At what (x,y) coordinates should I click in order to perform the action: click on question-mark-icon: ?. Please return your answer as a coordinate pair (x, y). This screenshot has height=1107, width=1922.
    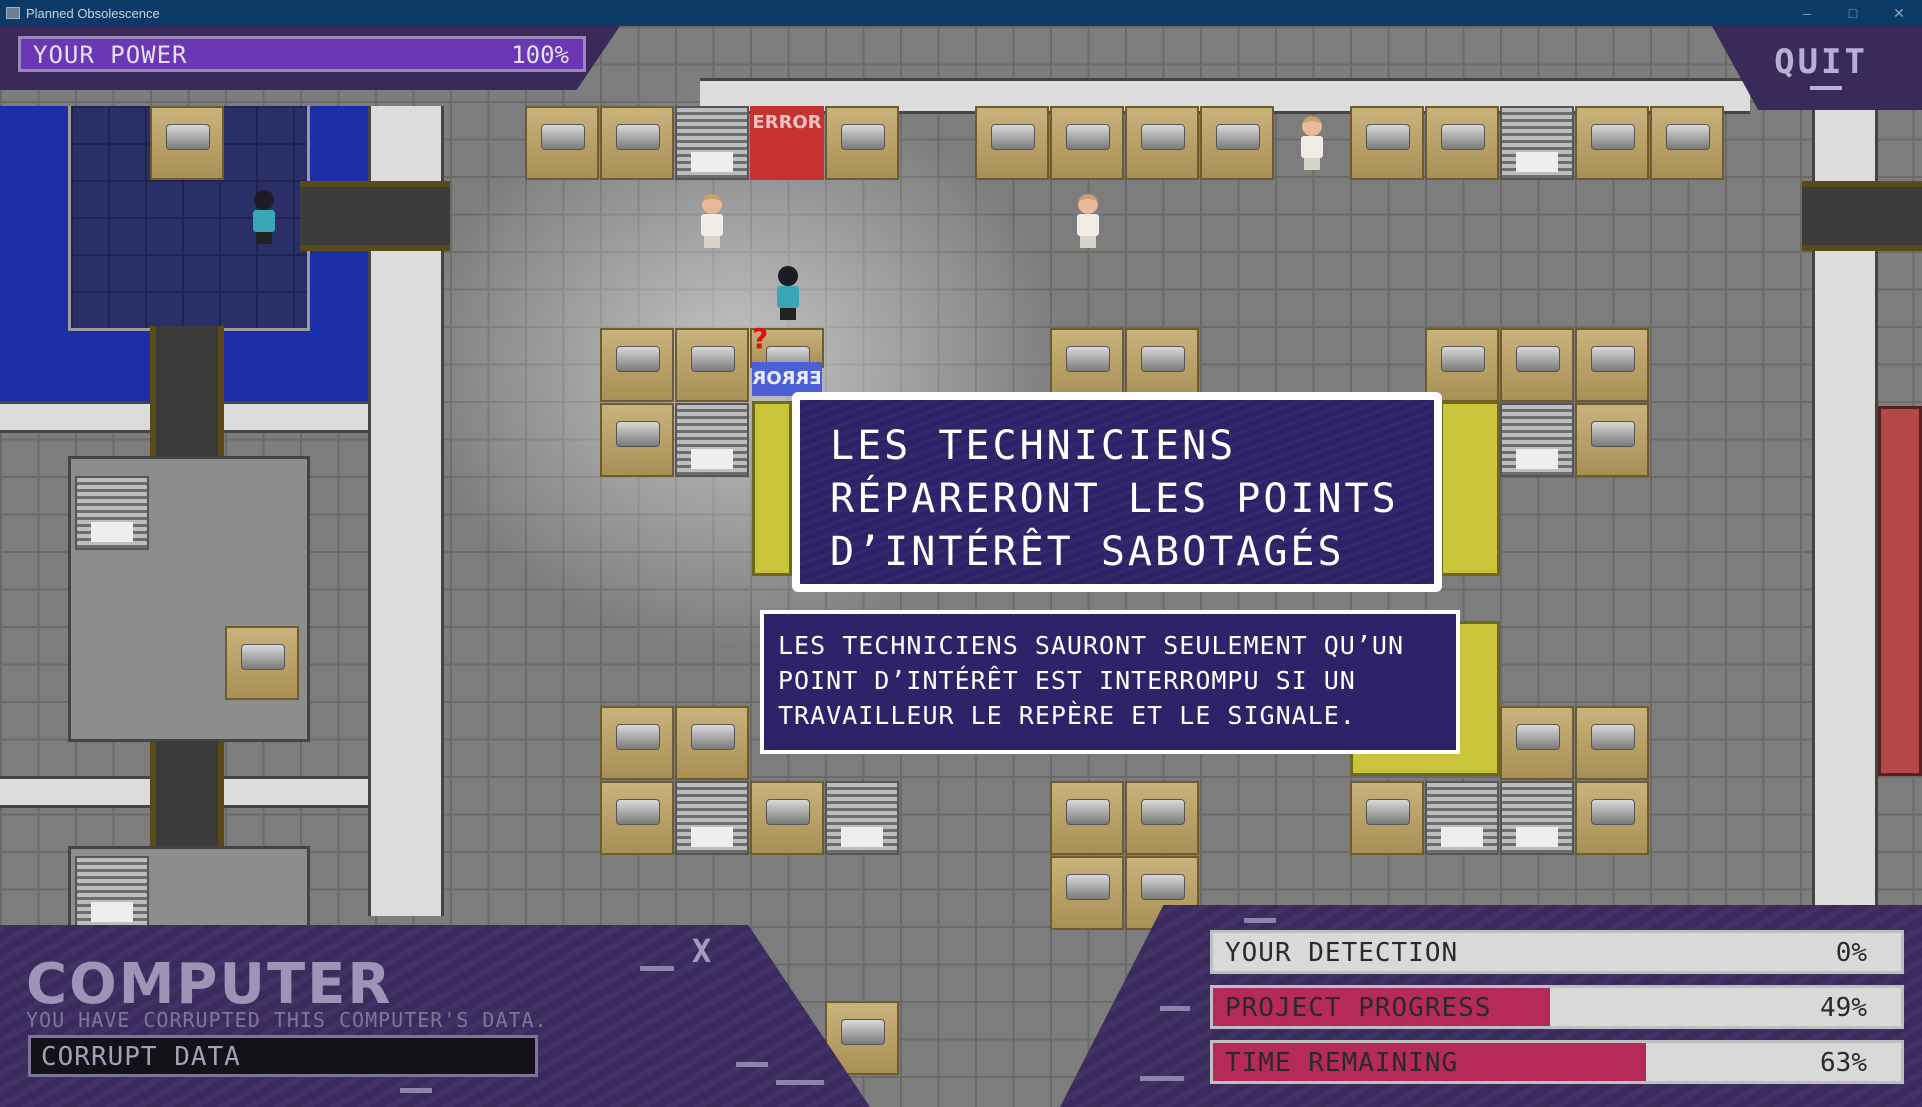
    Looking at the image, I should click on (760, 338).